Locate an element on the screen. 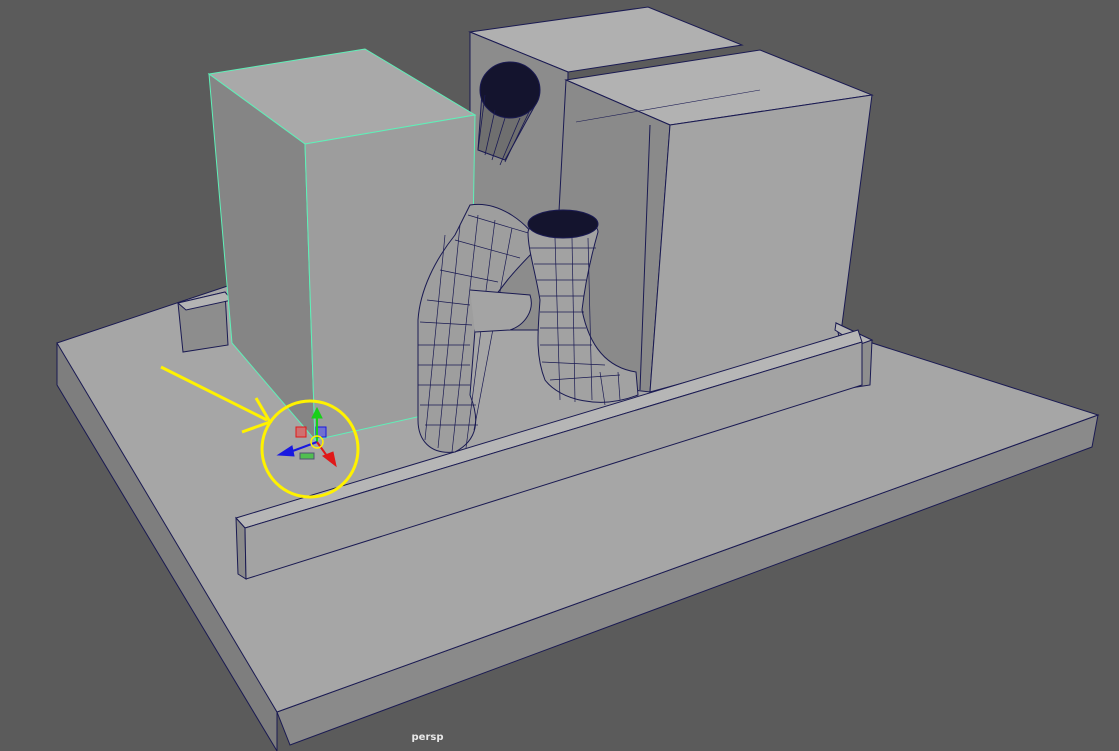 The height and width of the screenshot is (751, 1119). rail-back is located at coordinates (204, 322).